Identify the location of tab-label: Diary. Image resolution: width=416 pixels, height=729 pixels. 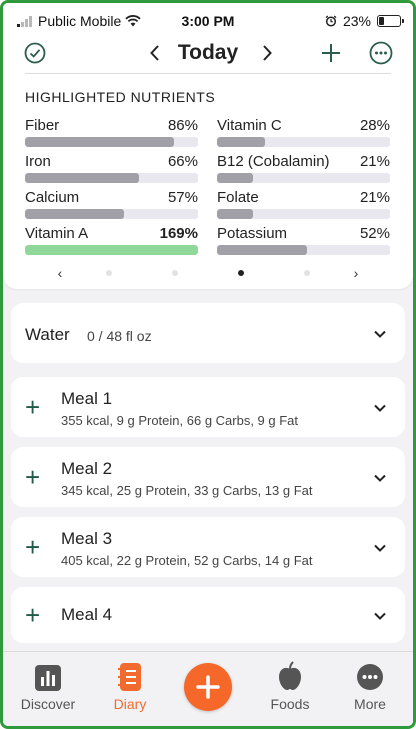
(130, 704).